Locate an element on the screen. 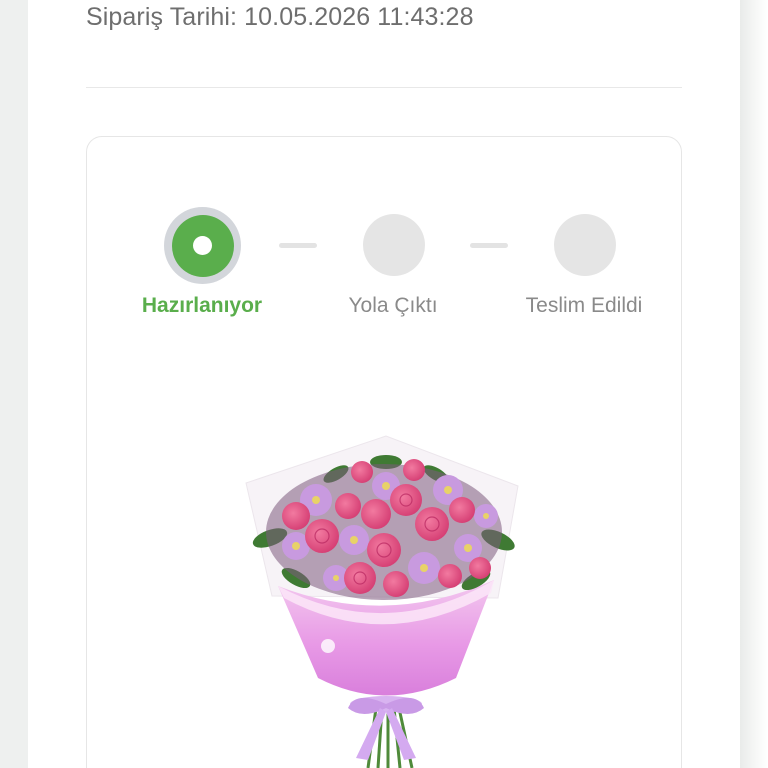  step-active-dot is located at coordinates (202, 245).